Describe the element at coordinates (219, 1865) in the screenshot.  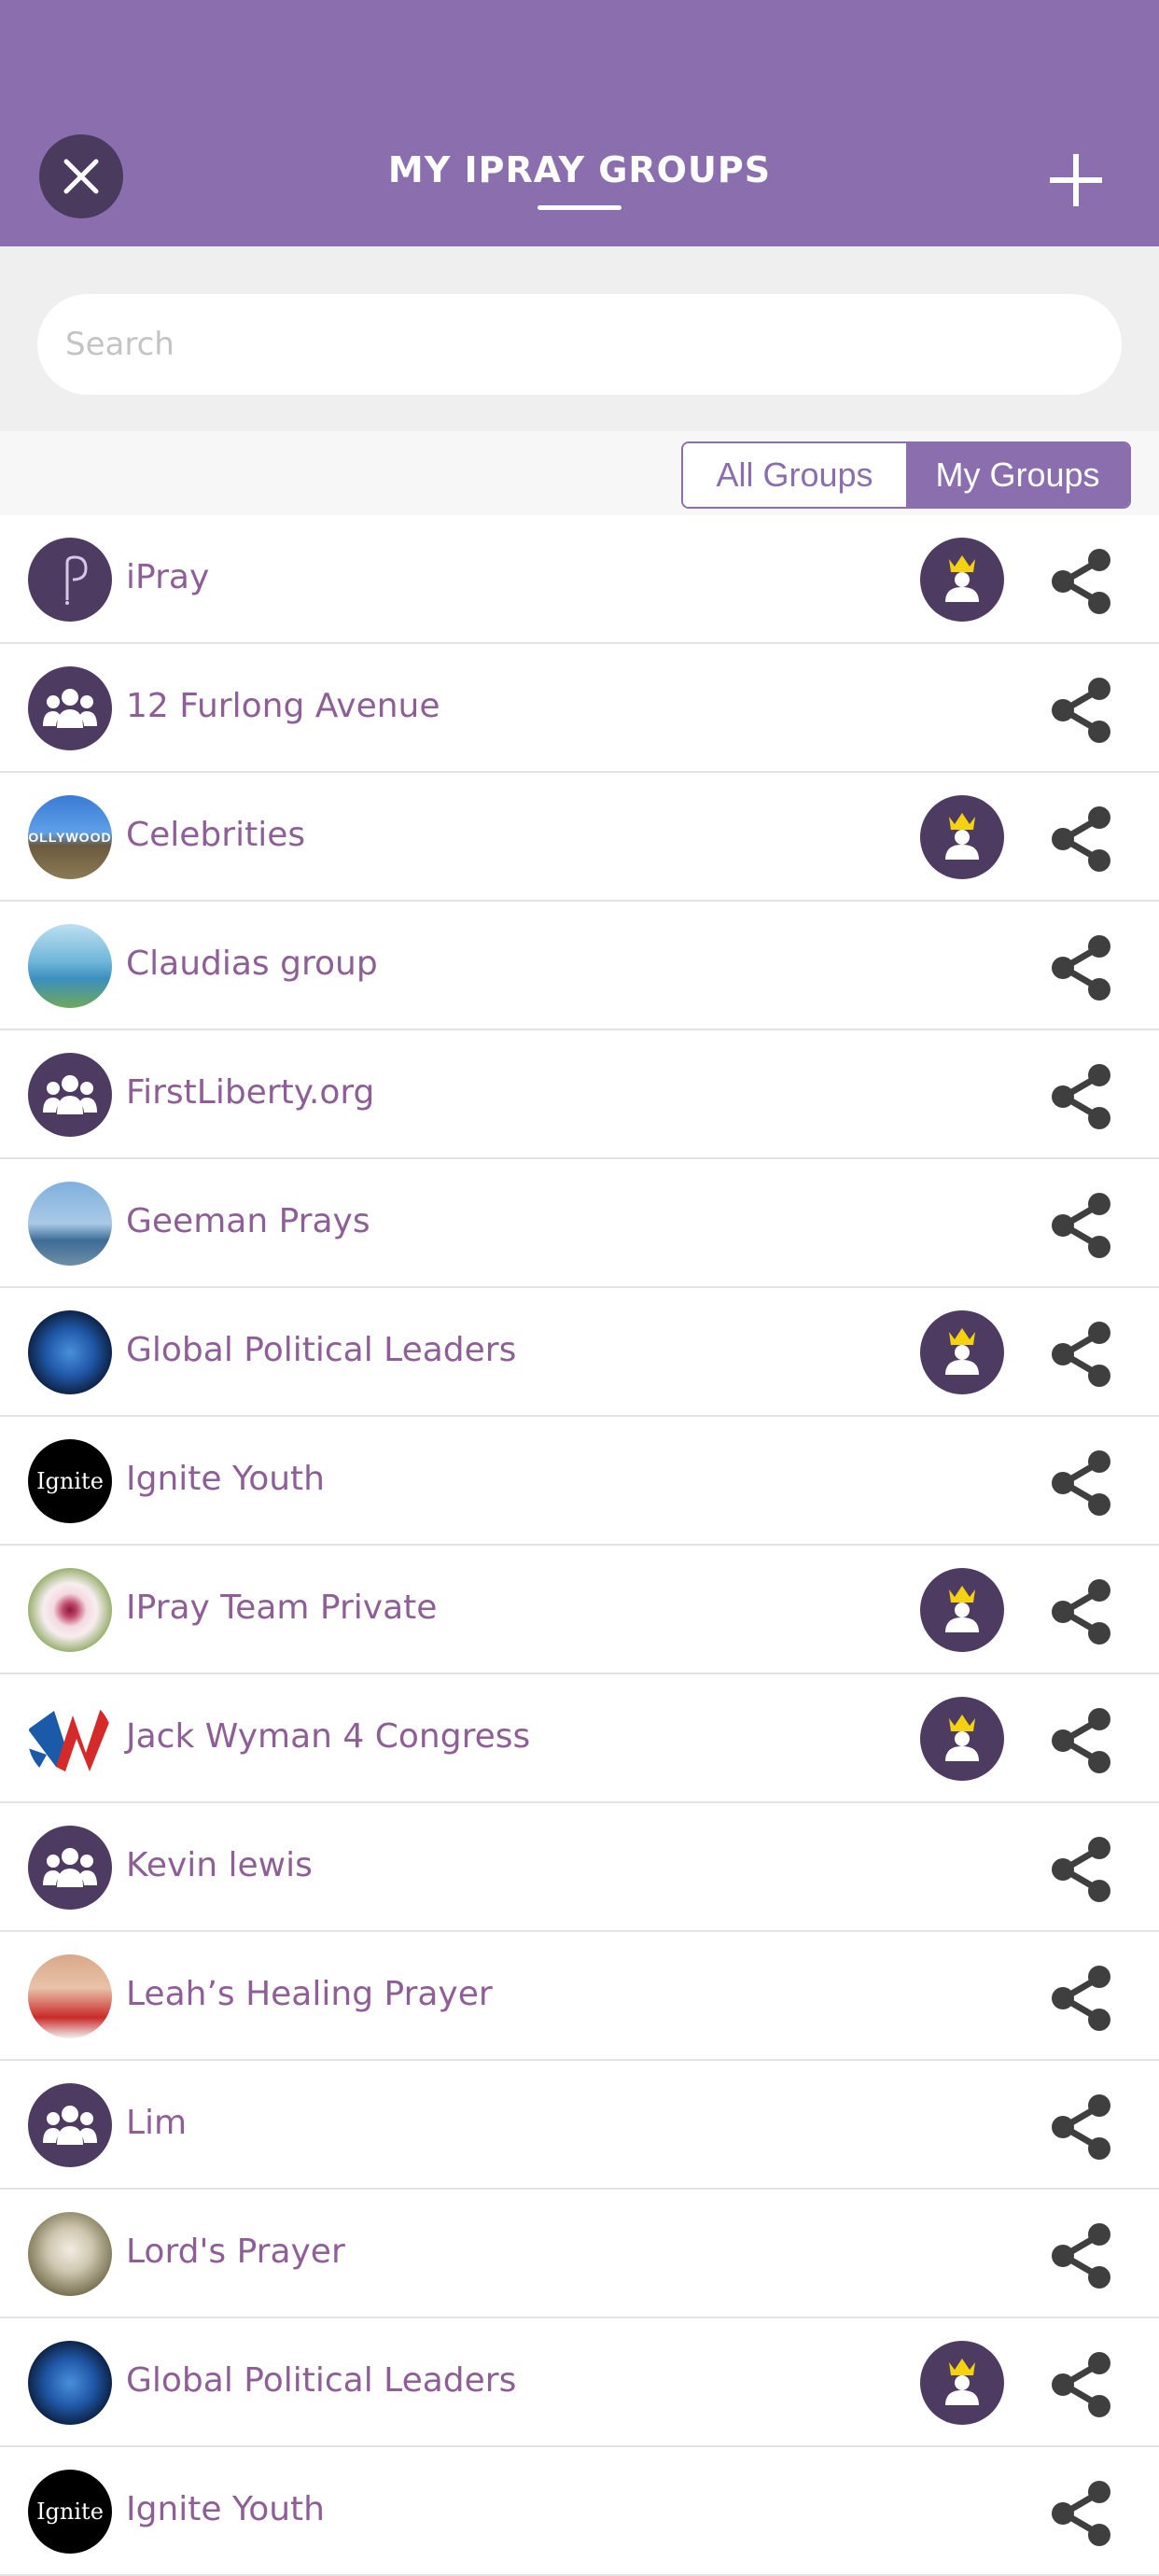
I see `group-name: Kevin lewis` at that location.